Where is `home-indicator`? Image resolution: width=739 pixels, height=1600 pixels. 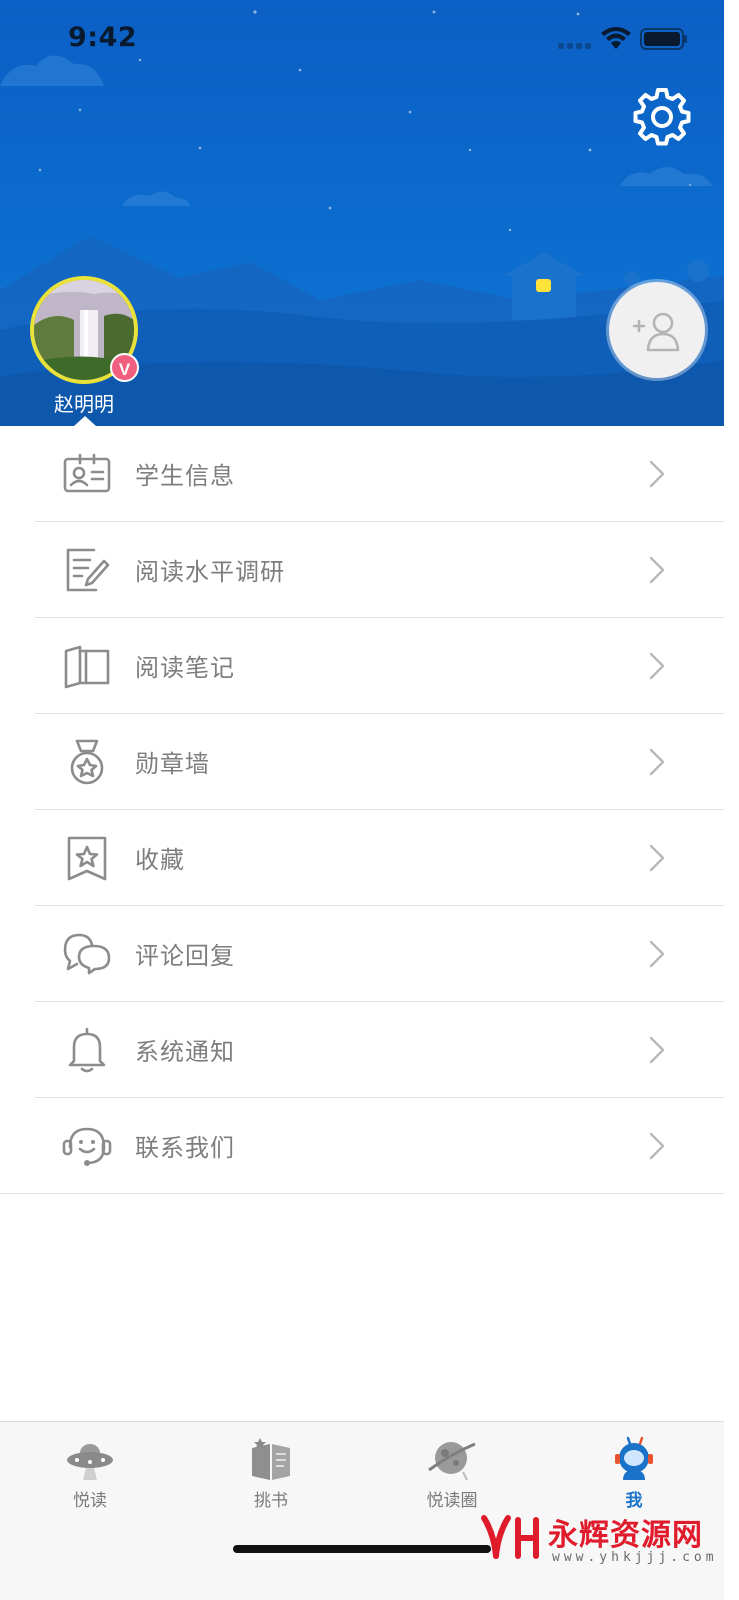
home-indicator is located at coordinates (362, 1549).